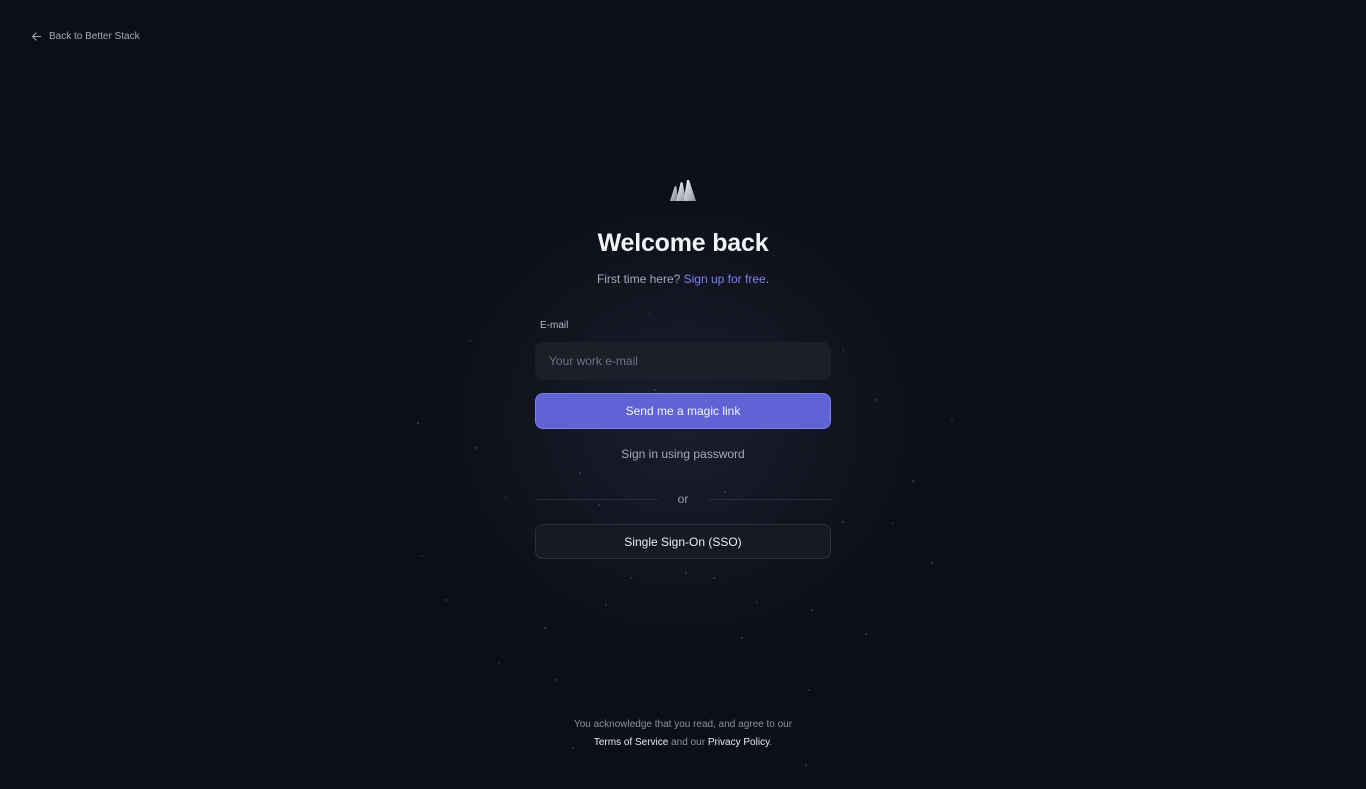  Describe the element at coordinates (767, 279) in the screenshot. I see `signup-prompt-period: .` at that location.